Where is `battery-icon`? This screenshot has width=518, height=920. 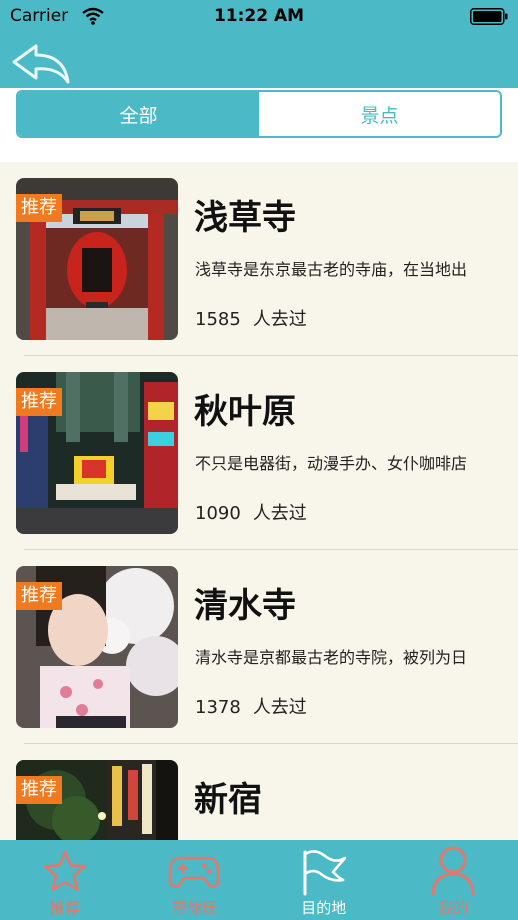 battery-icon is located at coordinates (489, 16).